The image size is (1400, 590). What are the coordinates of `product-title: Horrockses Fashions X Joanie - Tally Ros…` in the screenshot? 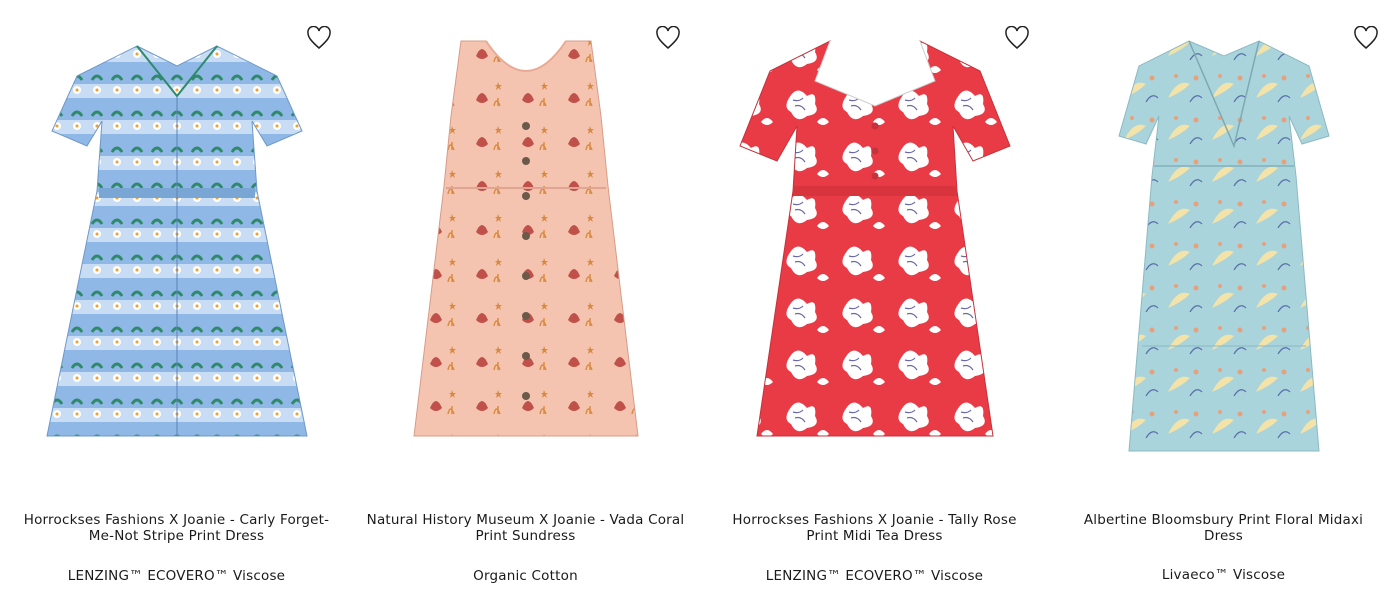 It's located at (875, 528).